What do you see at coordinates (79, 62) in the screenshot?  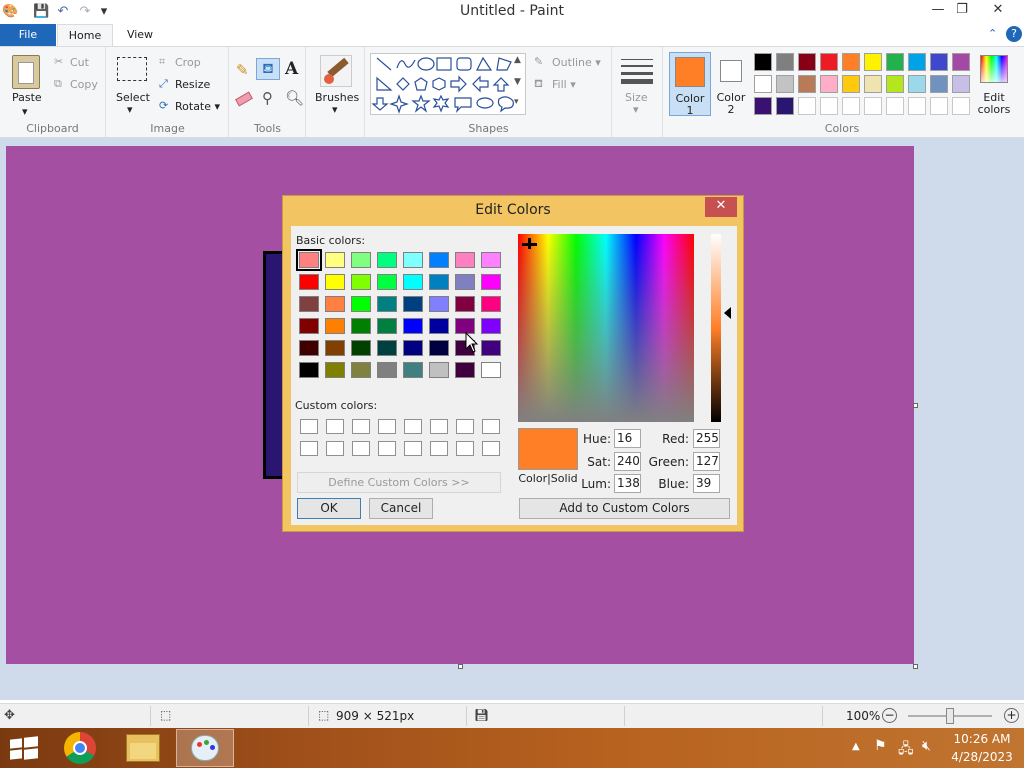 I see `cut-button: Cut` at bounding box center [79, 62].